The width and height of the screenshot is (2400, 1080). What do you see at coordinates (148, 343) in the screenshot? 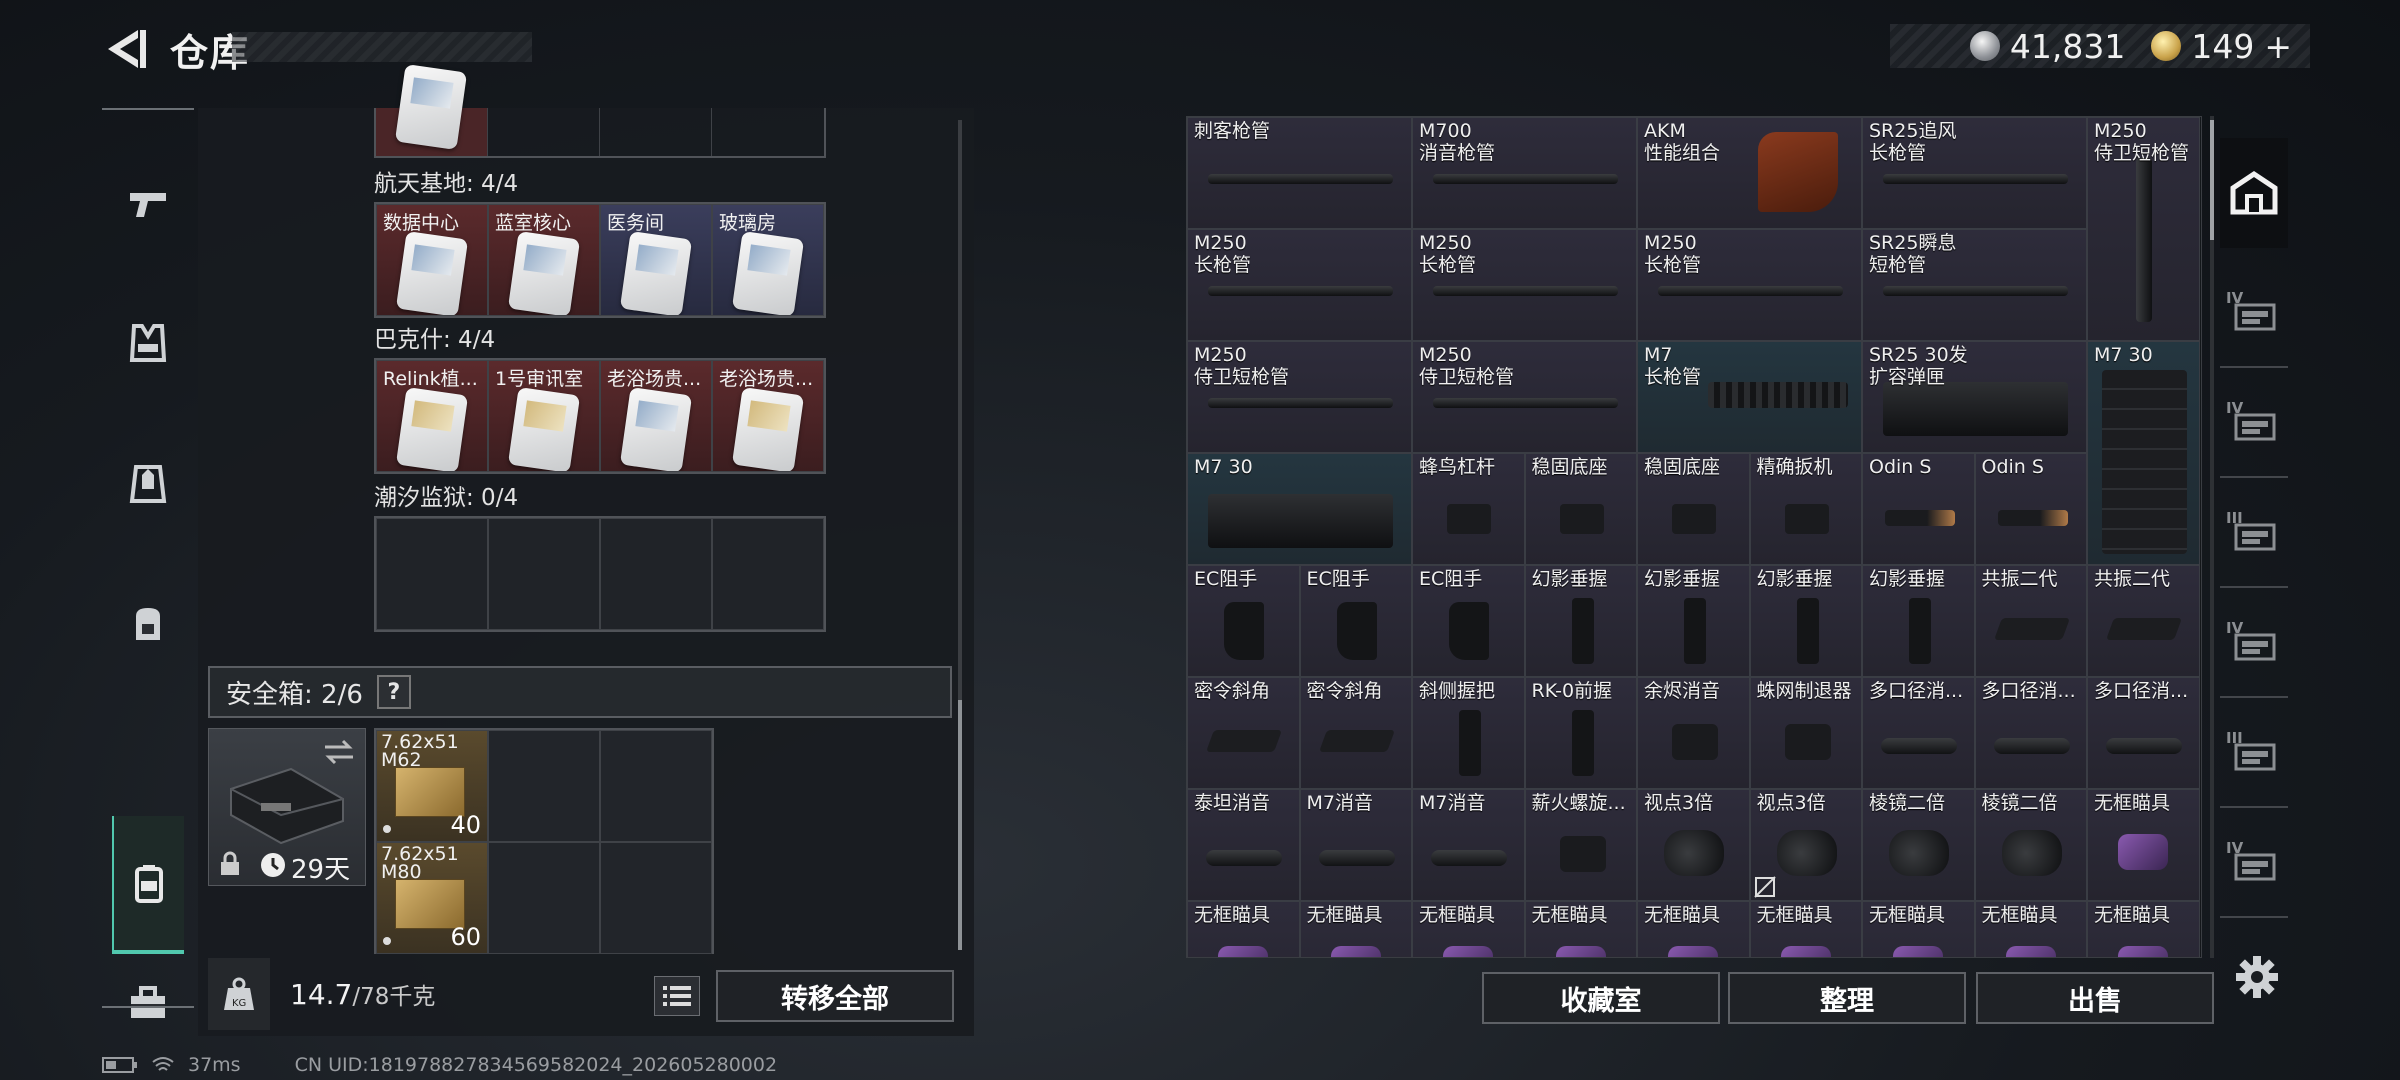
I see `sidebar-item-vest` at bounding box center [148, 343].